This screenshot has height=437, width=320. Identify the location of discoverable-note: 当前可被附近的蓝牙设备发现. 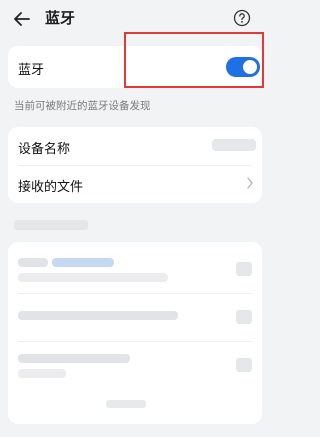
(82, 106).